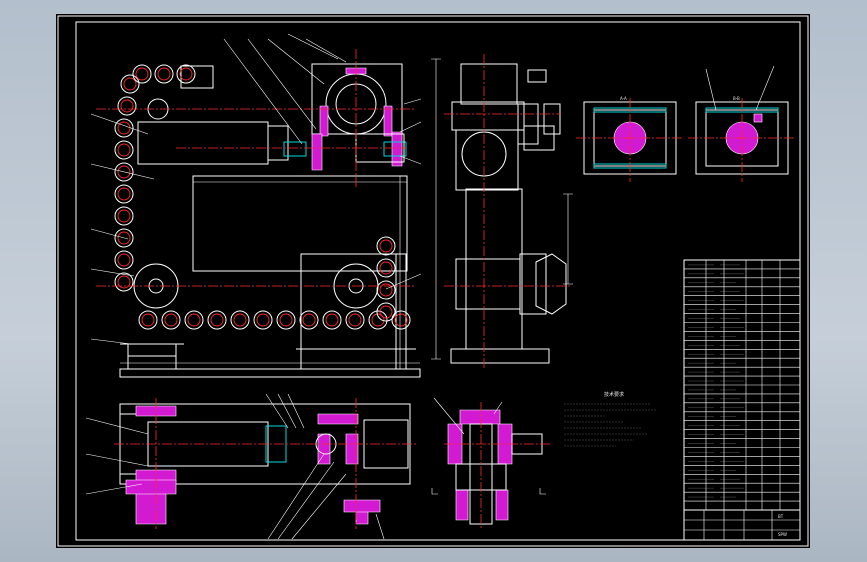  I want to click on notes-heading: 技术要求, so click(614, 394).